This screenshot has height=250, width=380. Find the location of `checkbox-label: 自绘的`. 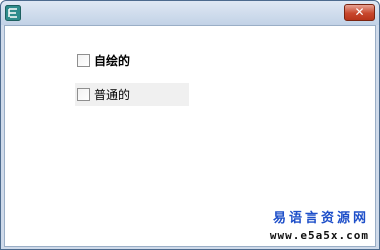

checkbox-label: 自绘的 is located at coordinates (112, 60).